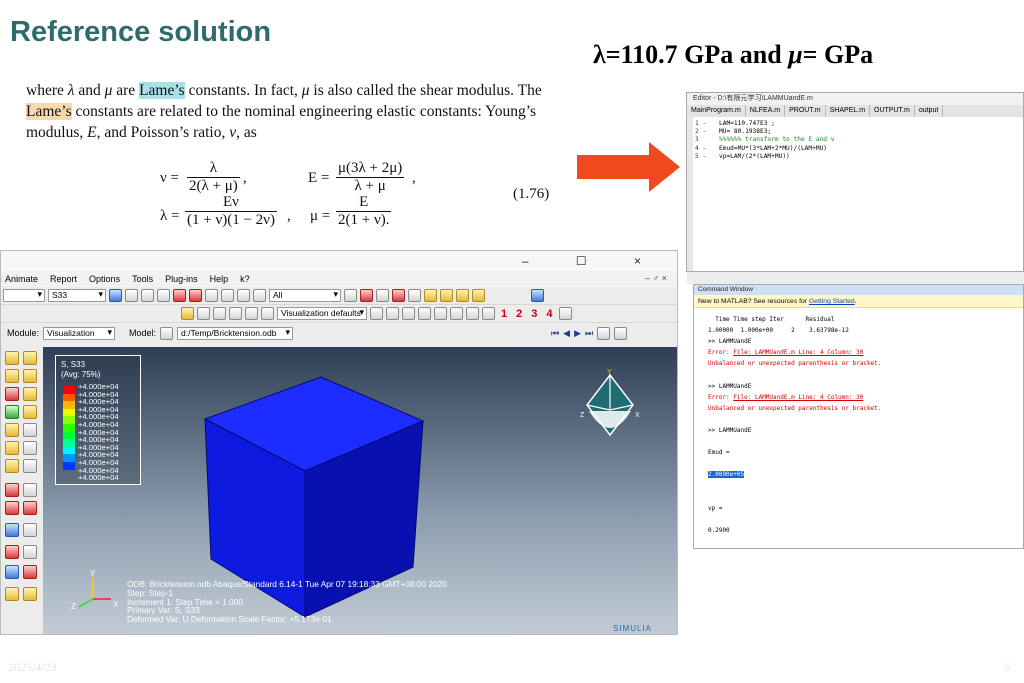 Image resolution: width=1024 pixels, height=683 pixels. Describe the element at coordinates (832, 301) in the screenshot. I see `getting-started-link: Getting Started` at that location.